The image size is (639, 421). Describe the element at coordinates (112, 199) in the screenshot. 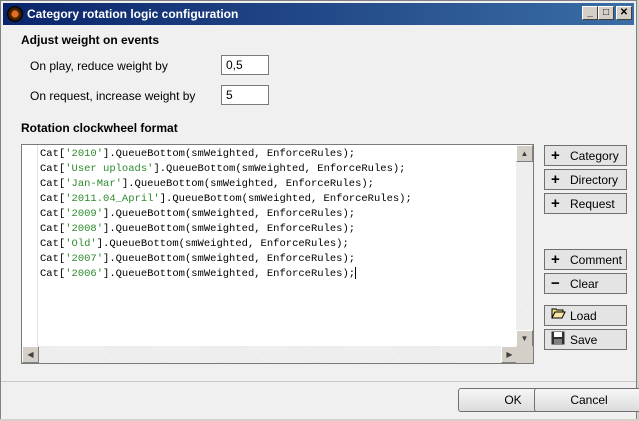

I see `code-string-literal: '2011.04_April'` at that location.